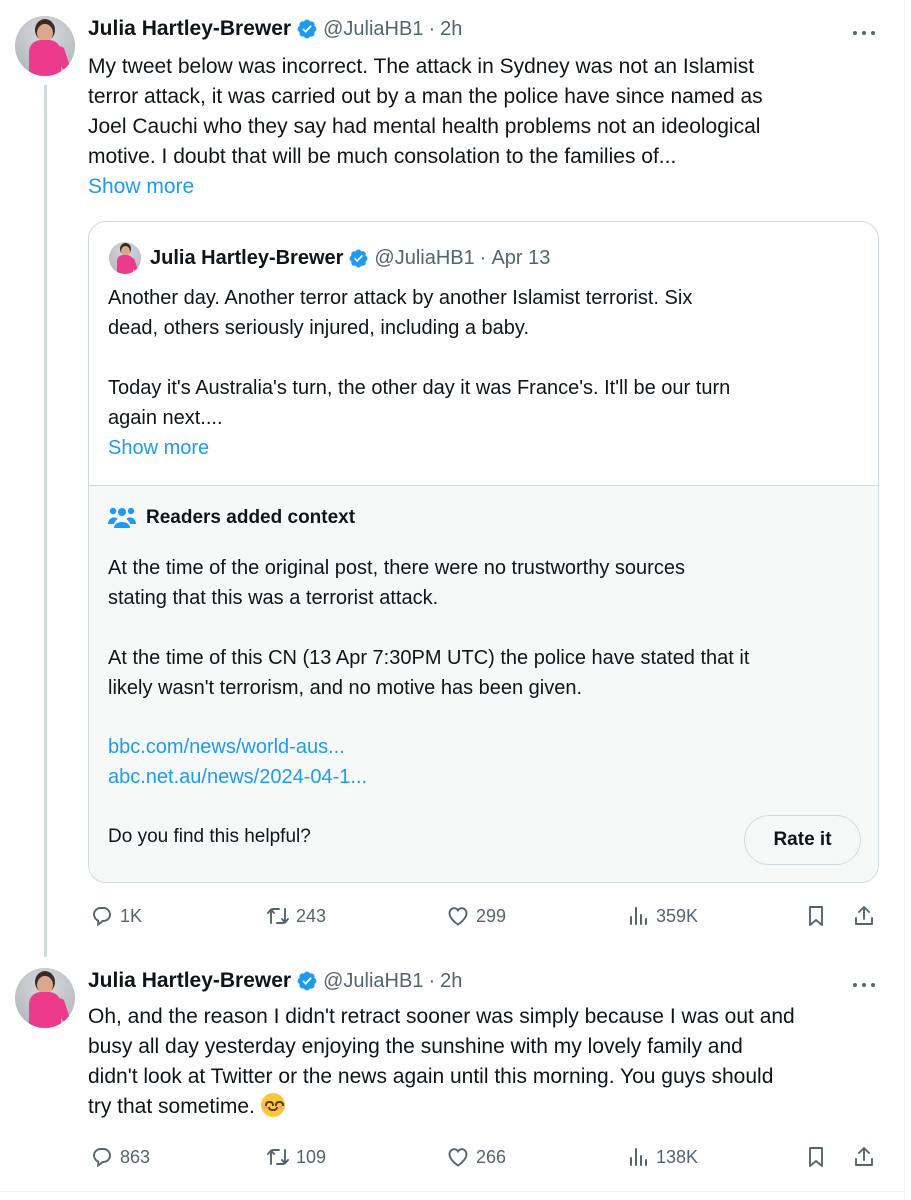 Image resolution: width=911 pixels, height=1200 pixels. What do you see at coordinates (424, 258) in the screenshot?
I see `quoted-author-handle: @JuliaHB1` at bounding box center [424, 258].